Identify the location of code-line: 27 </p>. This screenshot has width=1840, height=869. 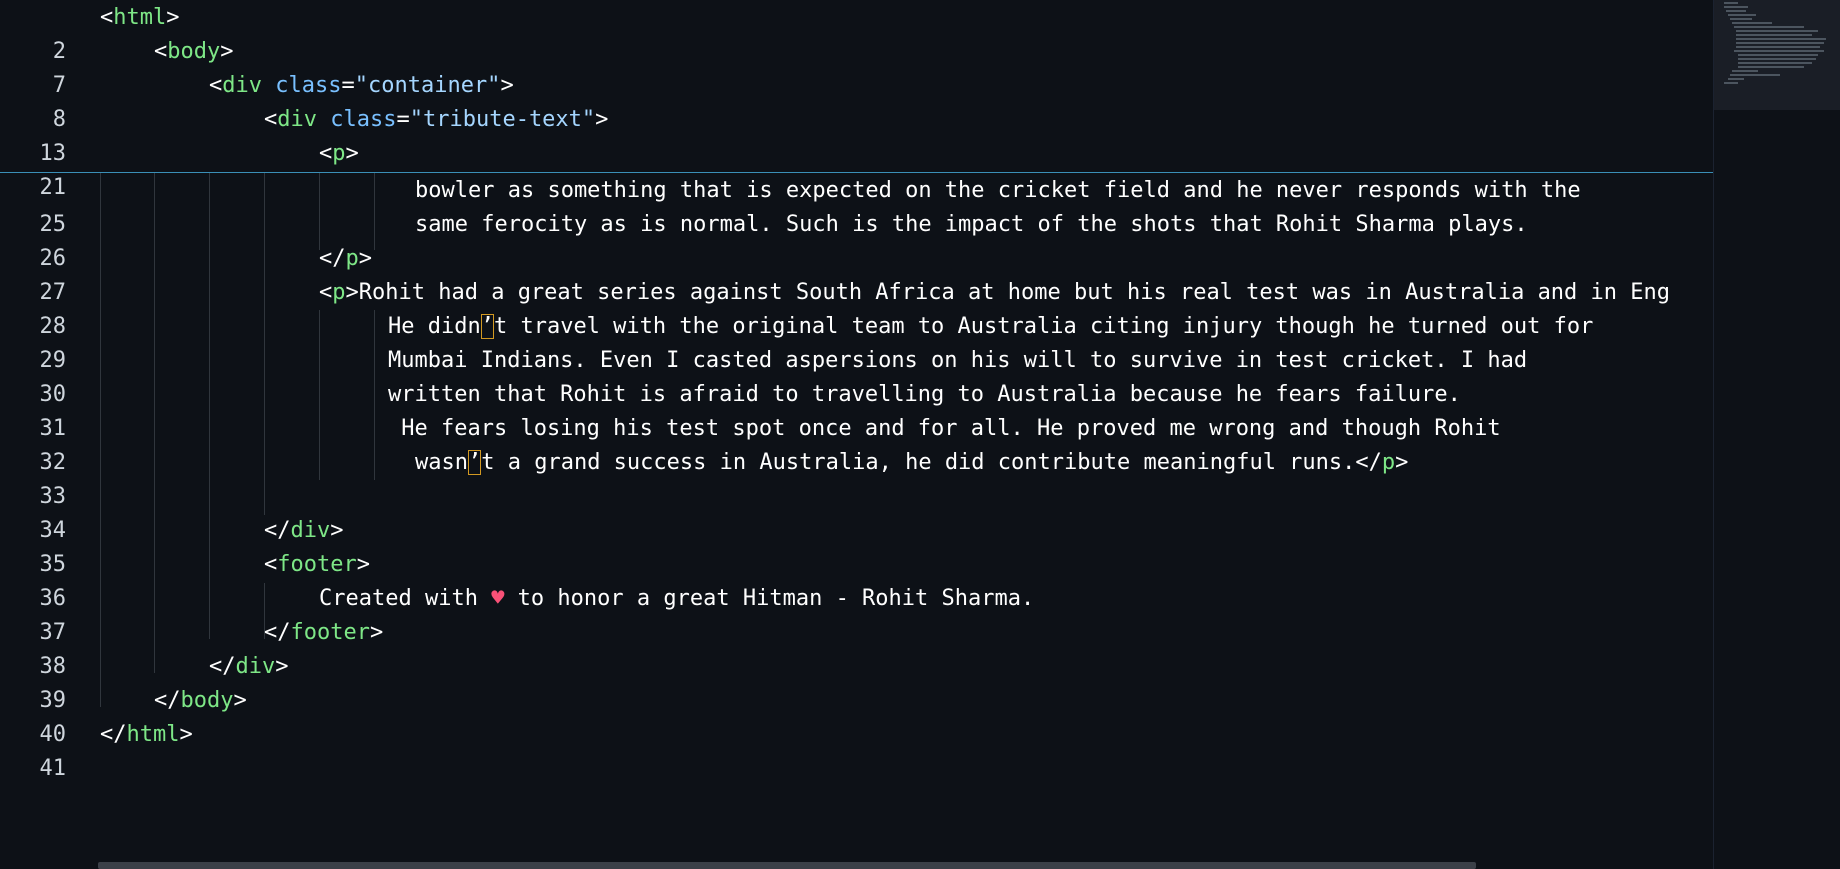
(856, 273).